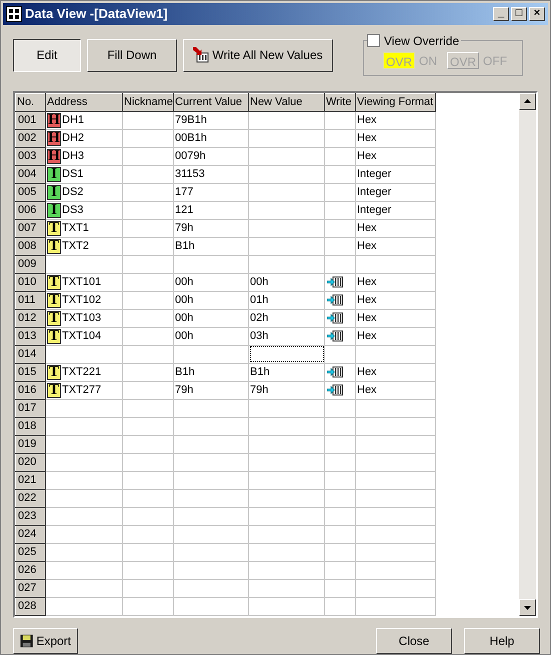  What do you see at coordinates (31, 192) in the screenshot?
I see `row-header: 005` at bounding box center [31, 192].